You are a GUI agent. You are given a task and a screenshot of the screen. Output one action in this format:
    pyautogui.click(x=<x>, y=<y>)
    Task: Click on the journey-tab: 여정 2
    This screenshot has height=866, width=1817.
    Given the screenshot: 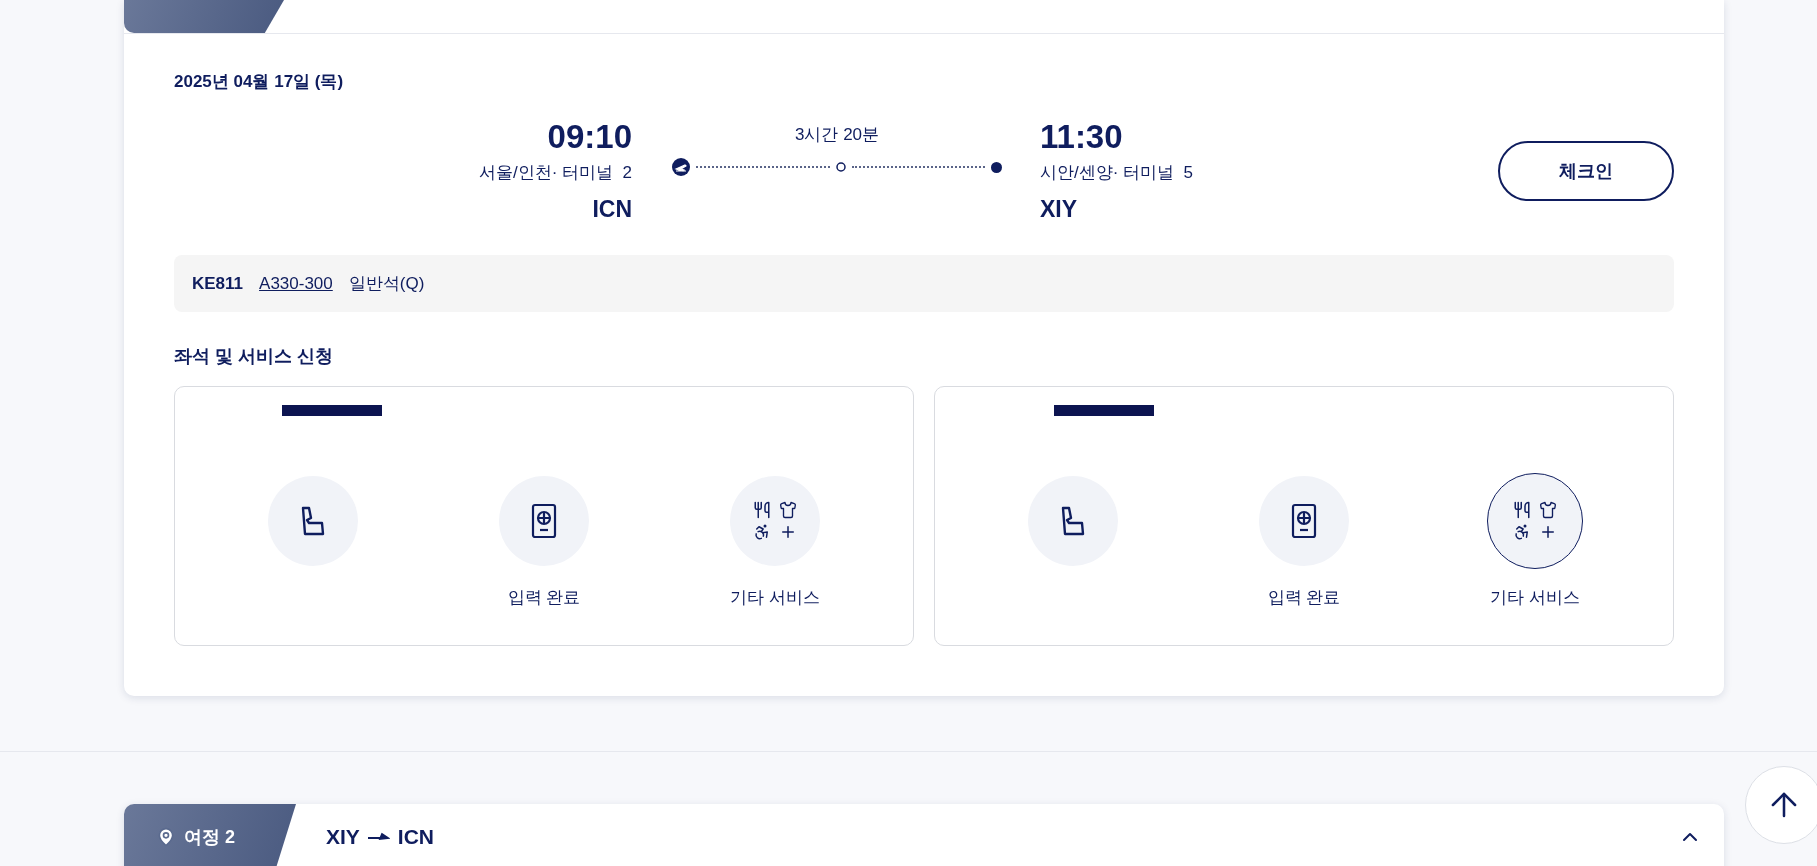 What is the action you would take?
    pyautogui.click(x=210, y=835)
    